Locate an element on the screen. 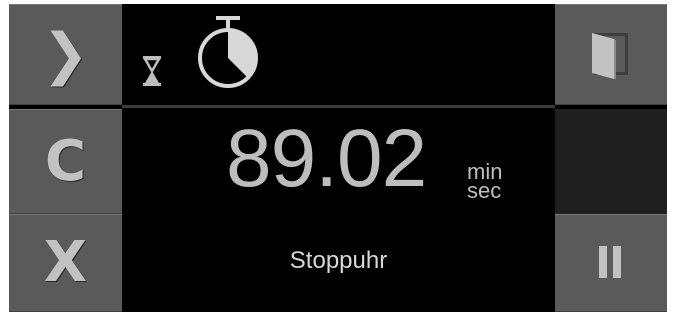  clear-icon: C is located at coordinates (65, 161).